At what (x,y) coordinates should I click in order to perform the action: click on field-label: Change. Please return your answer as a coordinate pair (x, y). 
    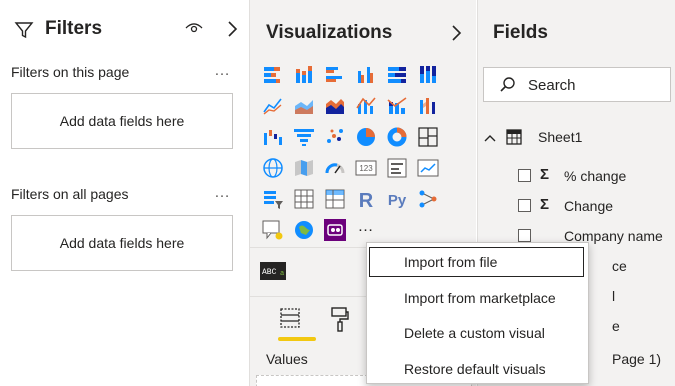
    Looking at the image, I should click on (588, 206).